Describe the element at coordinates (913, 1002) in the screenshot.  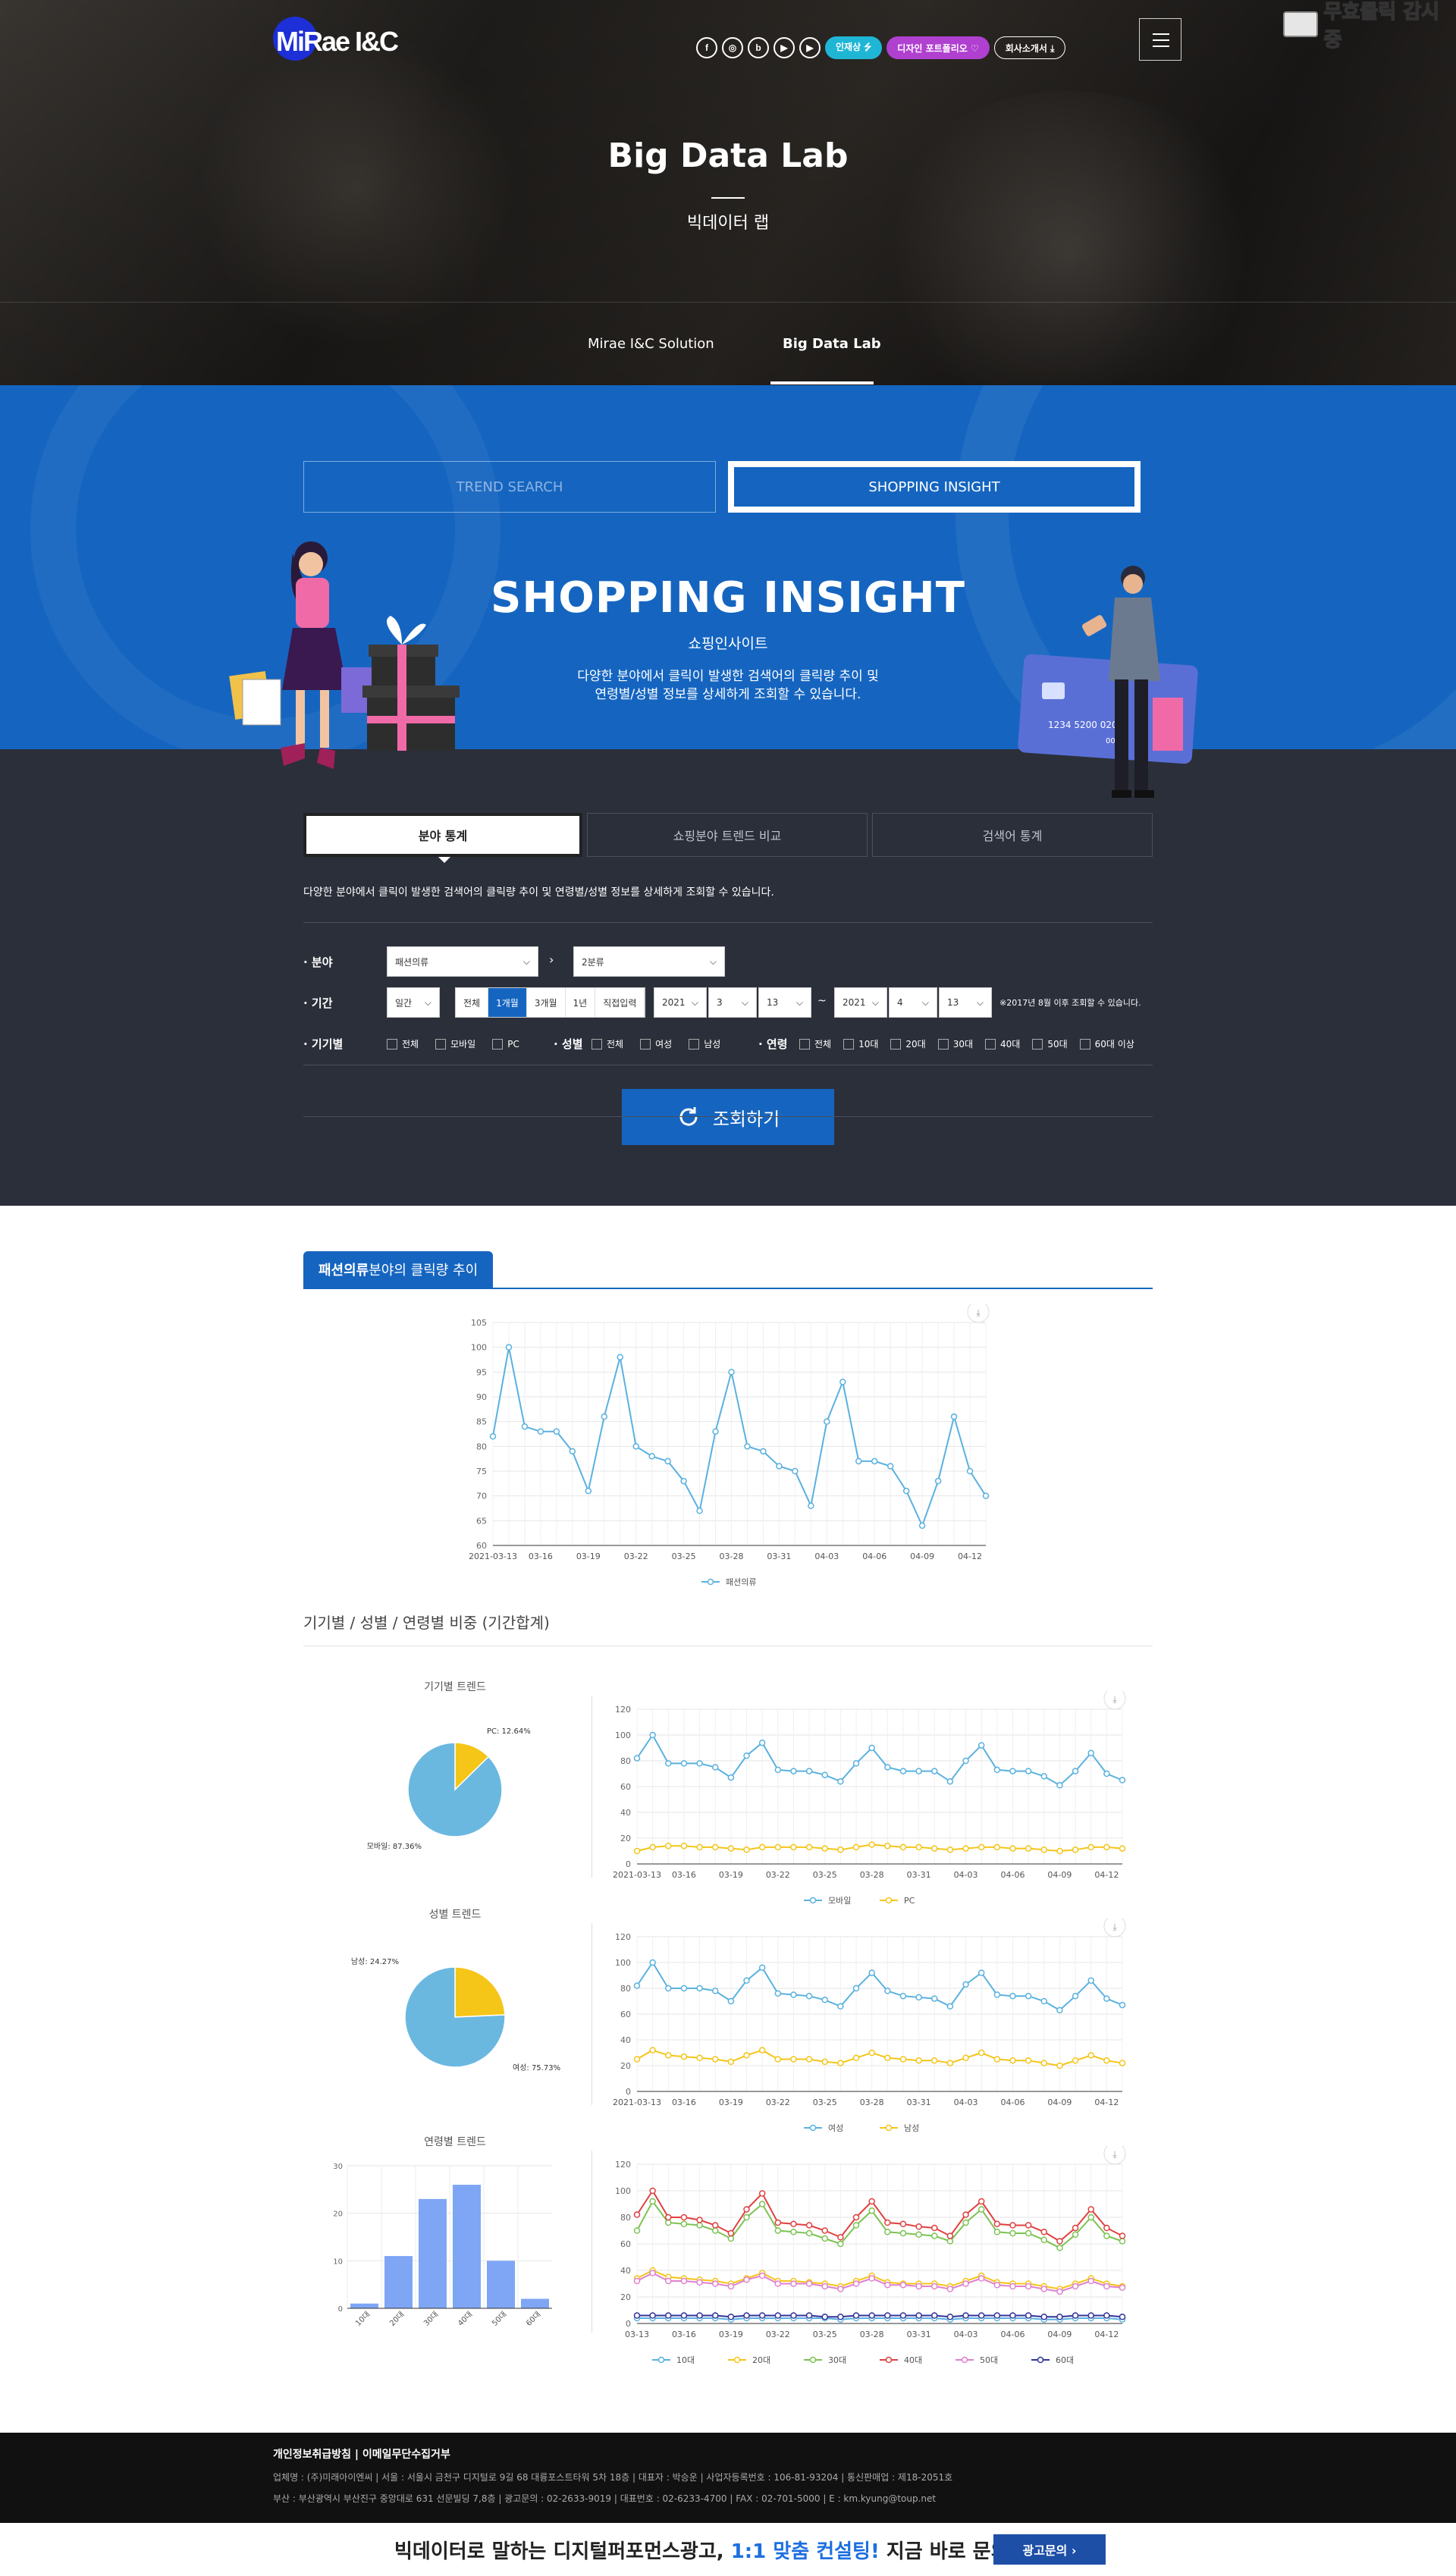
I see `to-month-select: 4 ⌵` at that location.